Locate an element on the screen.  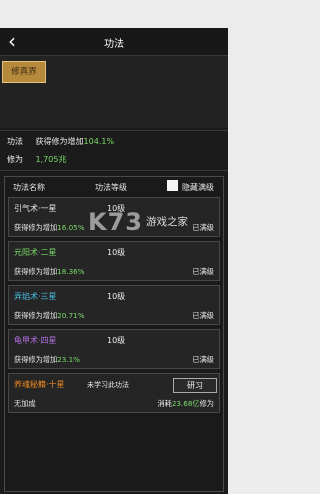
stats-bonus-value: 104.1% is located at coordinates (99, 141).